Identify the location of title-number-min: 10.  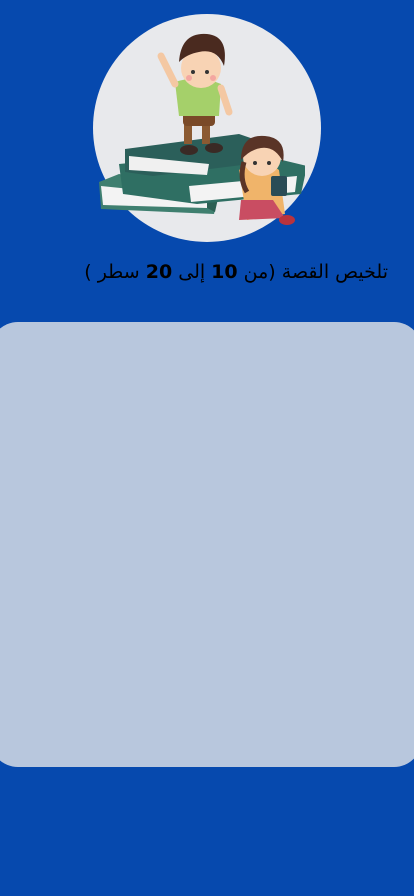
(224, 272).